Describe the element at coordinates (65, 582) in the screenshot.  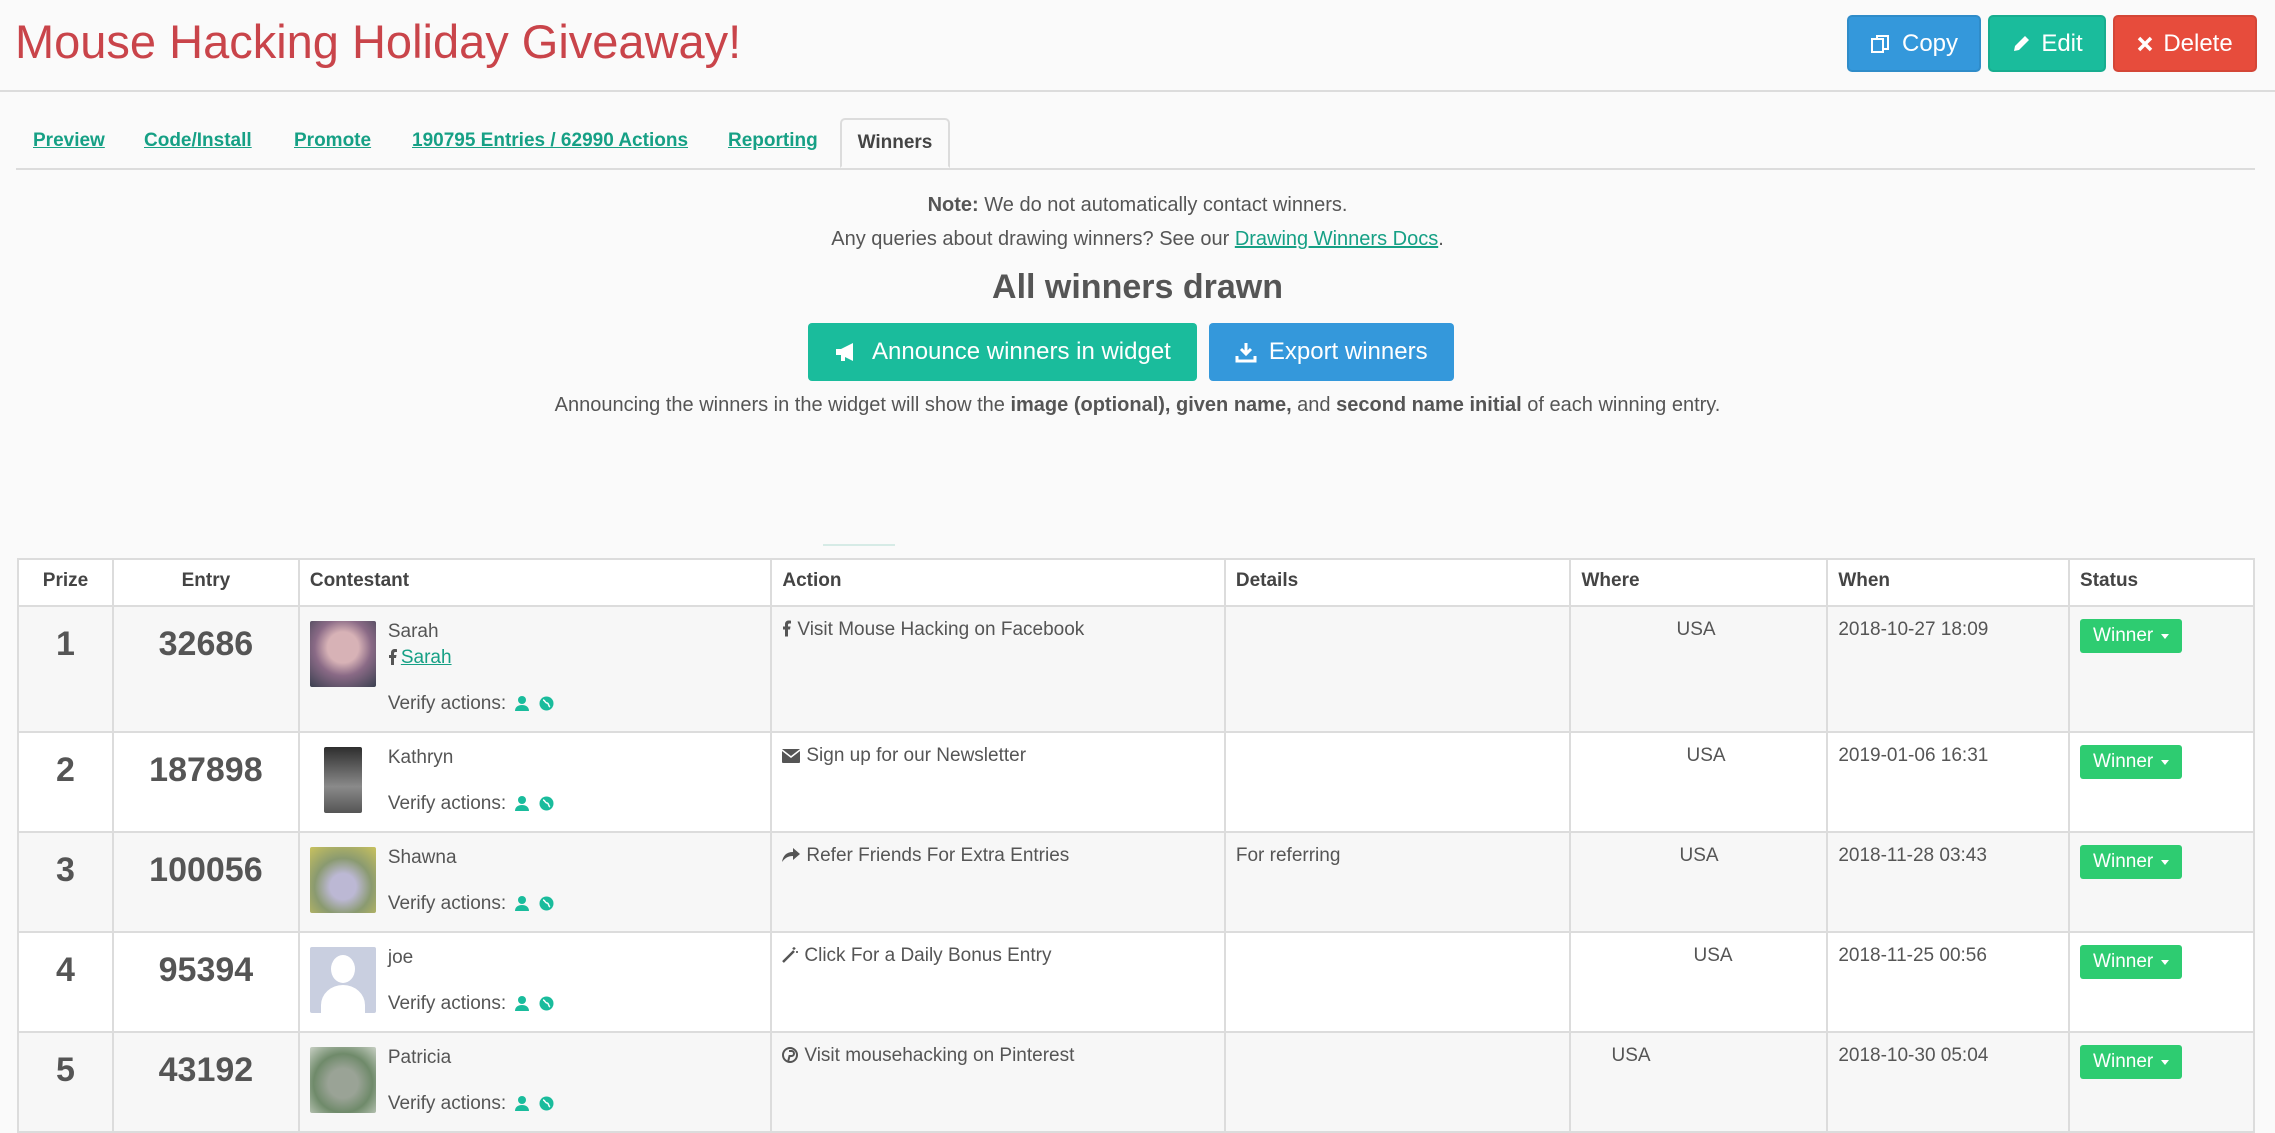
I see `header-prize: Prize` at that location.